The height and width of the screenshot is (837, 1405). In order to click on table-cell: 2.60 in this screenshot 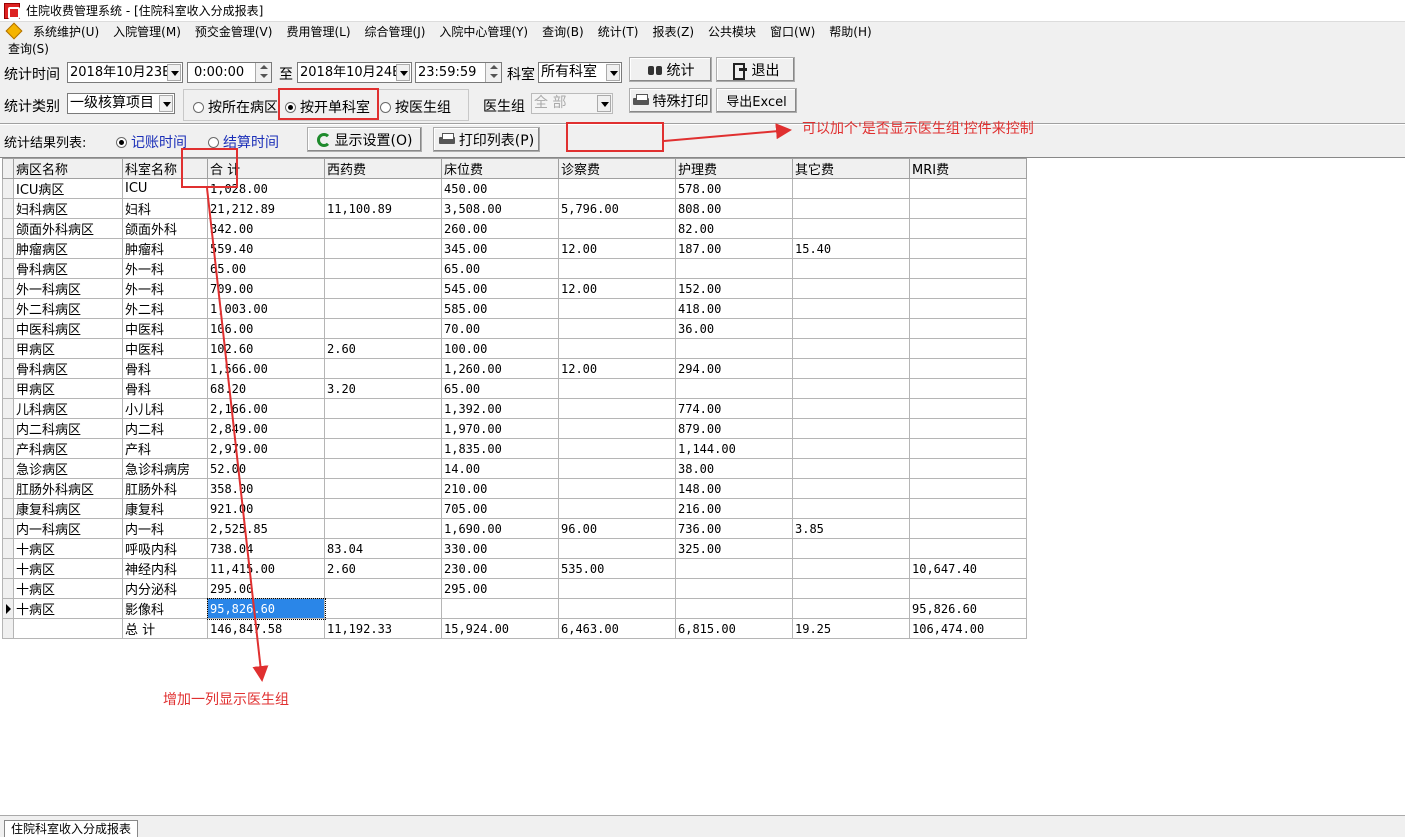, I will do `click(383, 568)`.